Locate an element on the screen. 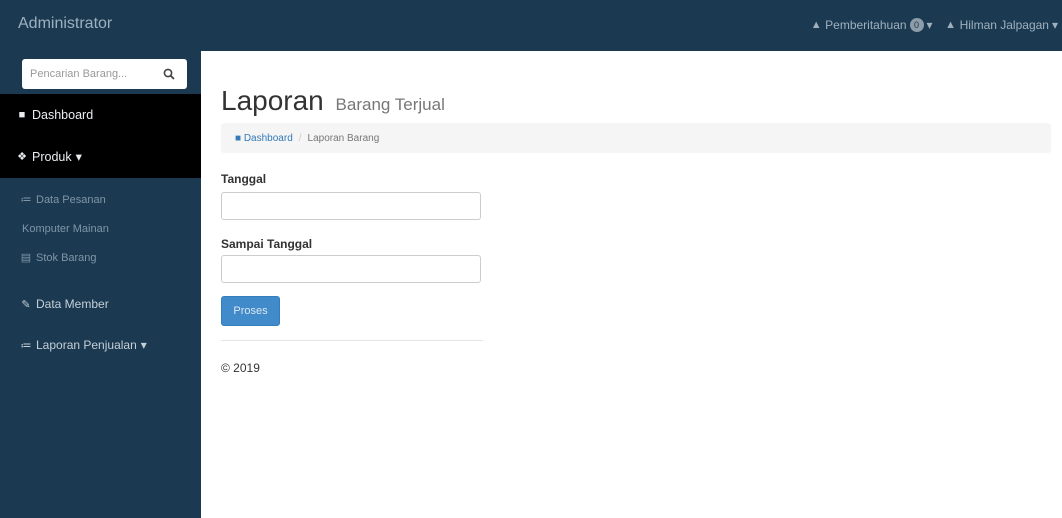 The height and width of the screenshot is (518, 1062). sidebar-item-label: Laporan Penjualan is located at coordinates (86, 345).